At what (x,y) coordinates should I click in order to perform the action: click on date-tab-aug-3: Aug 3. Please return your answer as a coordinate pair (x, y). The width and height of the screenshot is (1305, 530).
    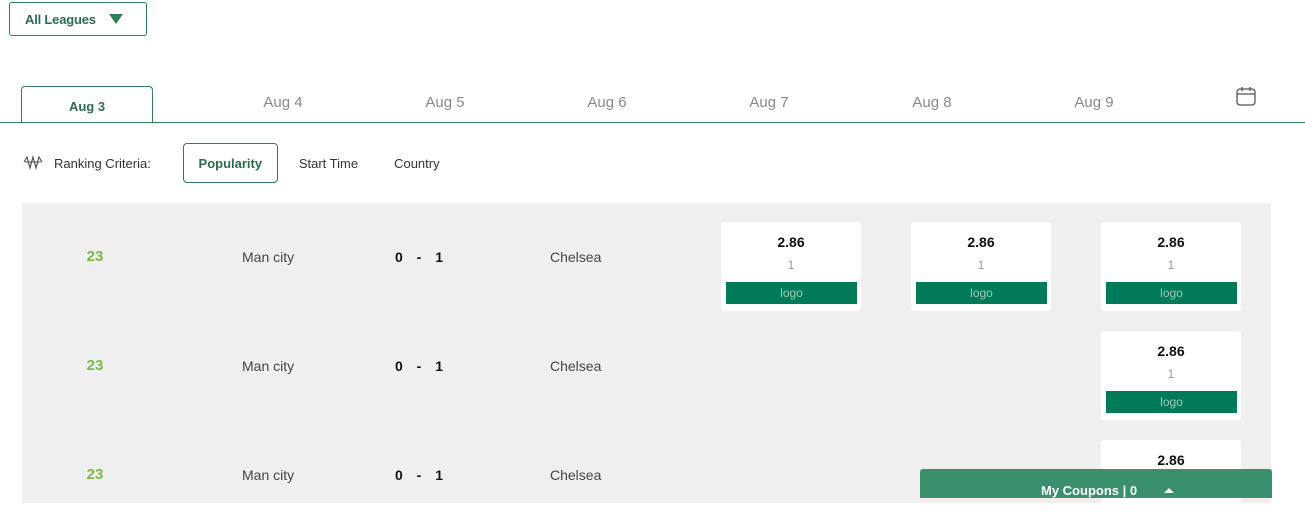
    Looking at the image, I should click on (87, 104).